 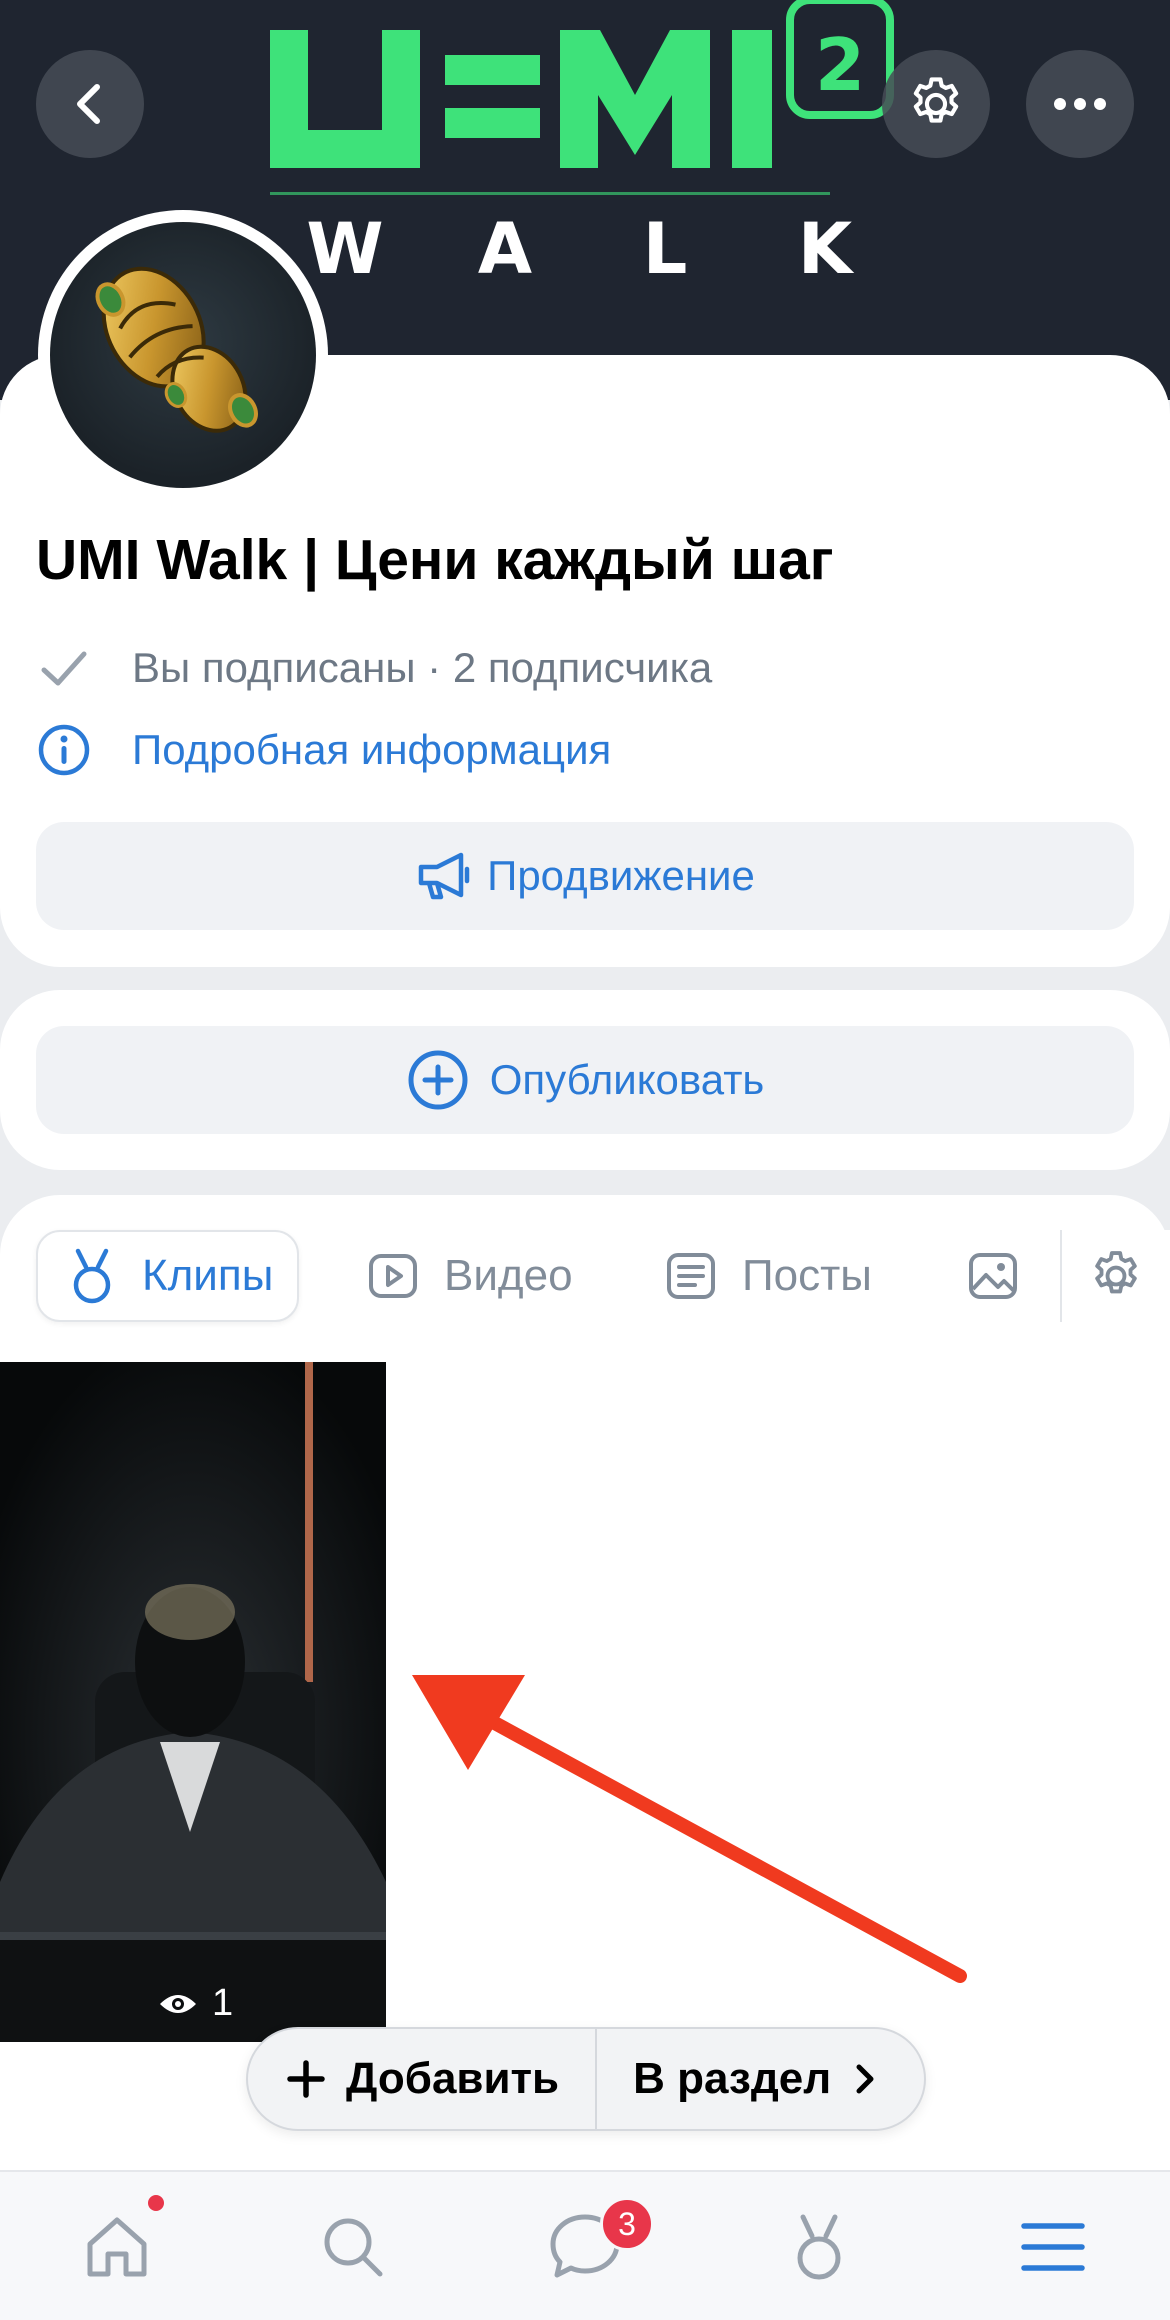 I want to click on publish-button: Опубликовать, so click(x=585, y=1080).